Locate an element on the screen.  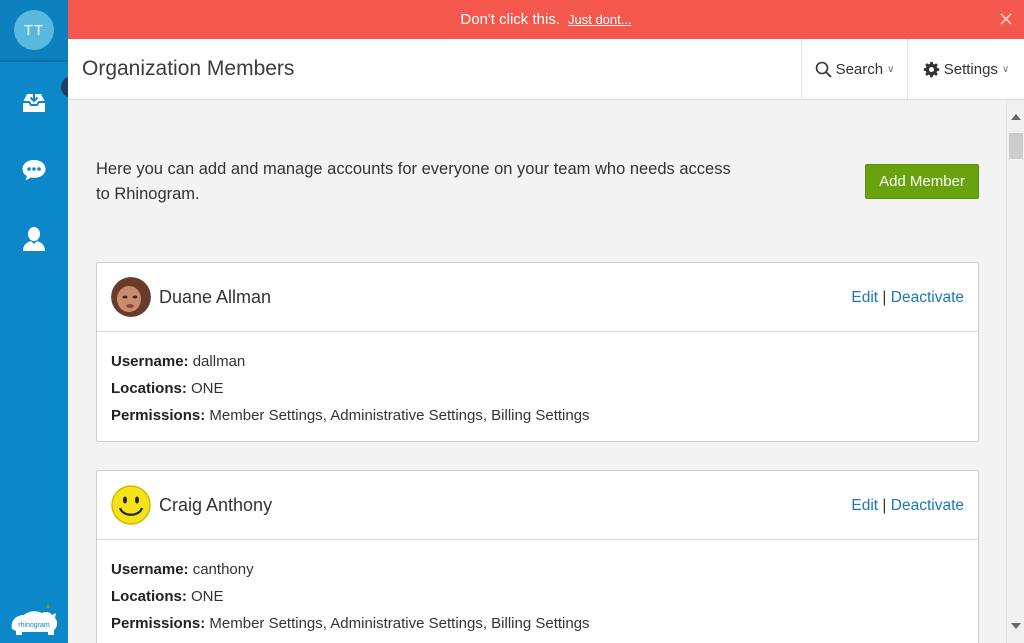
username-value: canthony is located at coordinates (223, 569).